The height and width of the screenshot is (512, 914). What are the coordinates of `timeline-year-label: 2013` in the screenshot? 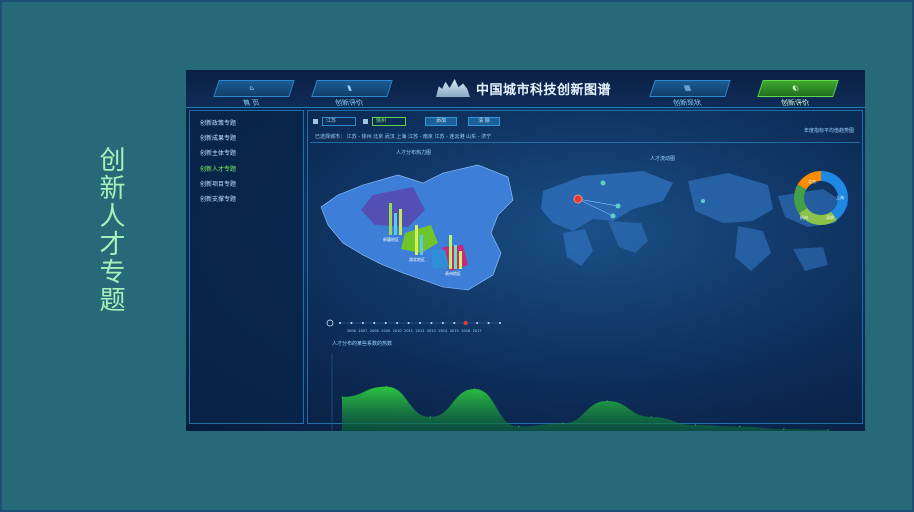 It's located at (431, 331).